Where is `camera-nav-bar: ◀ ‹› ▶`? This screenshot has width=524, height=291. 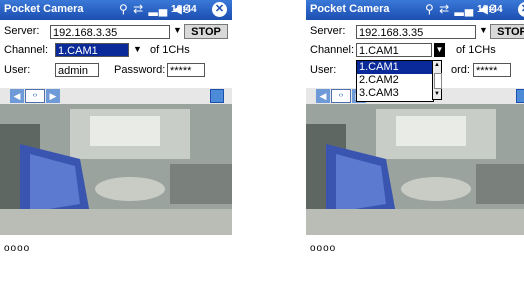 camera-nav-bar: ◀ ‹› ▶ is located at coordinates (116, 96).